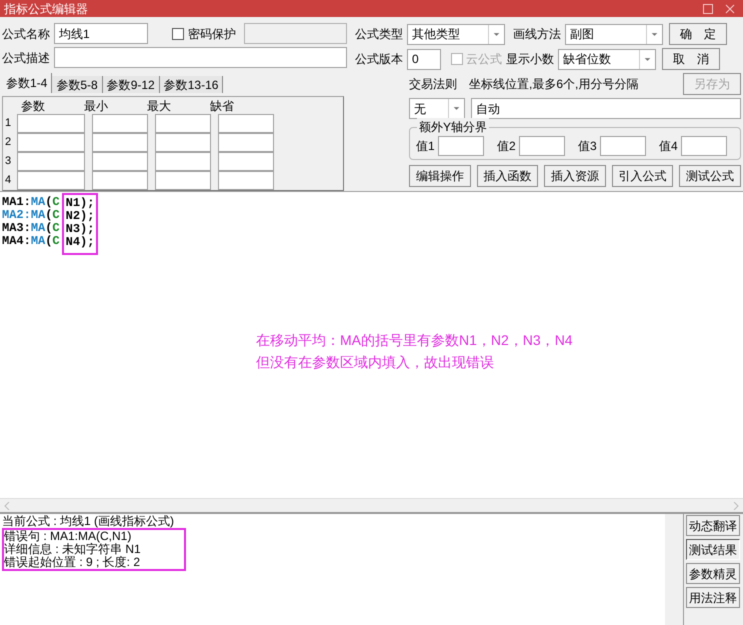 The image size is (743, 625). Describe the element at coordinates (456, 34) in the screenshot. I see `dropdown: 其他类型` at that location.